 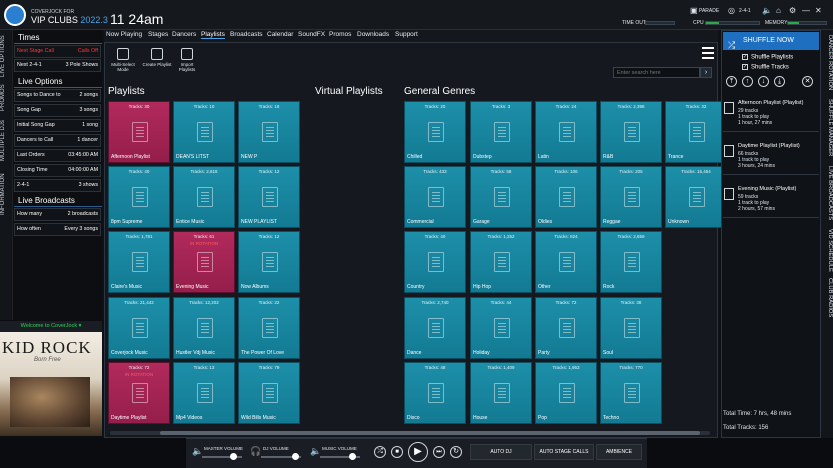 I want to click on chevron-down-icon: ▾, so click(x=80, y=326).